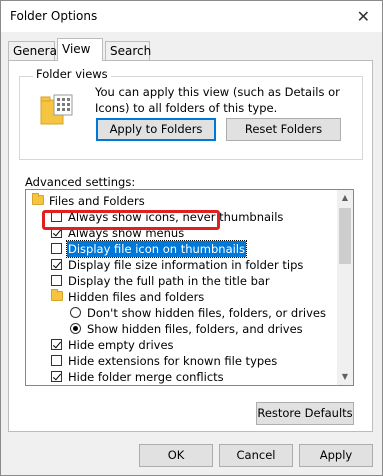 The image size is (383, 476). I want to click on list-item-label: Show hidden files, folders, and drives, so click(195, 329).